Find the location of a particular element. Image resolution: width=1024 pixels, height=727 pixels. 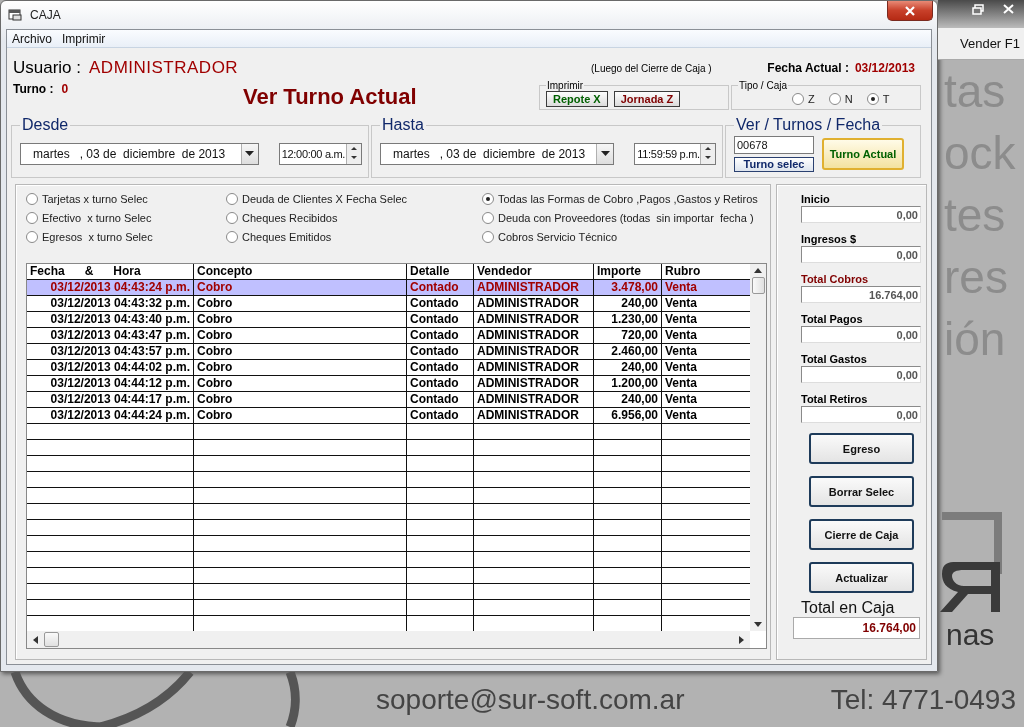

column-header: Vendedor is located at coordinates (534, 271).